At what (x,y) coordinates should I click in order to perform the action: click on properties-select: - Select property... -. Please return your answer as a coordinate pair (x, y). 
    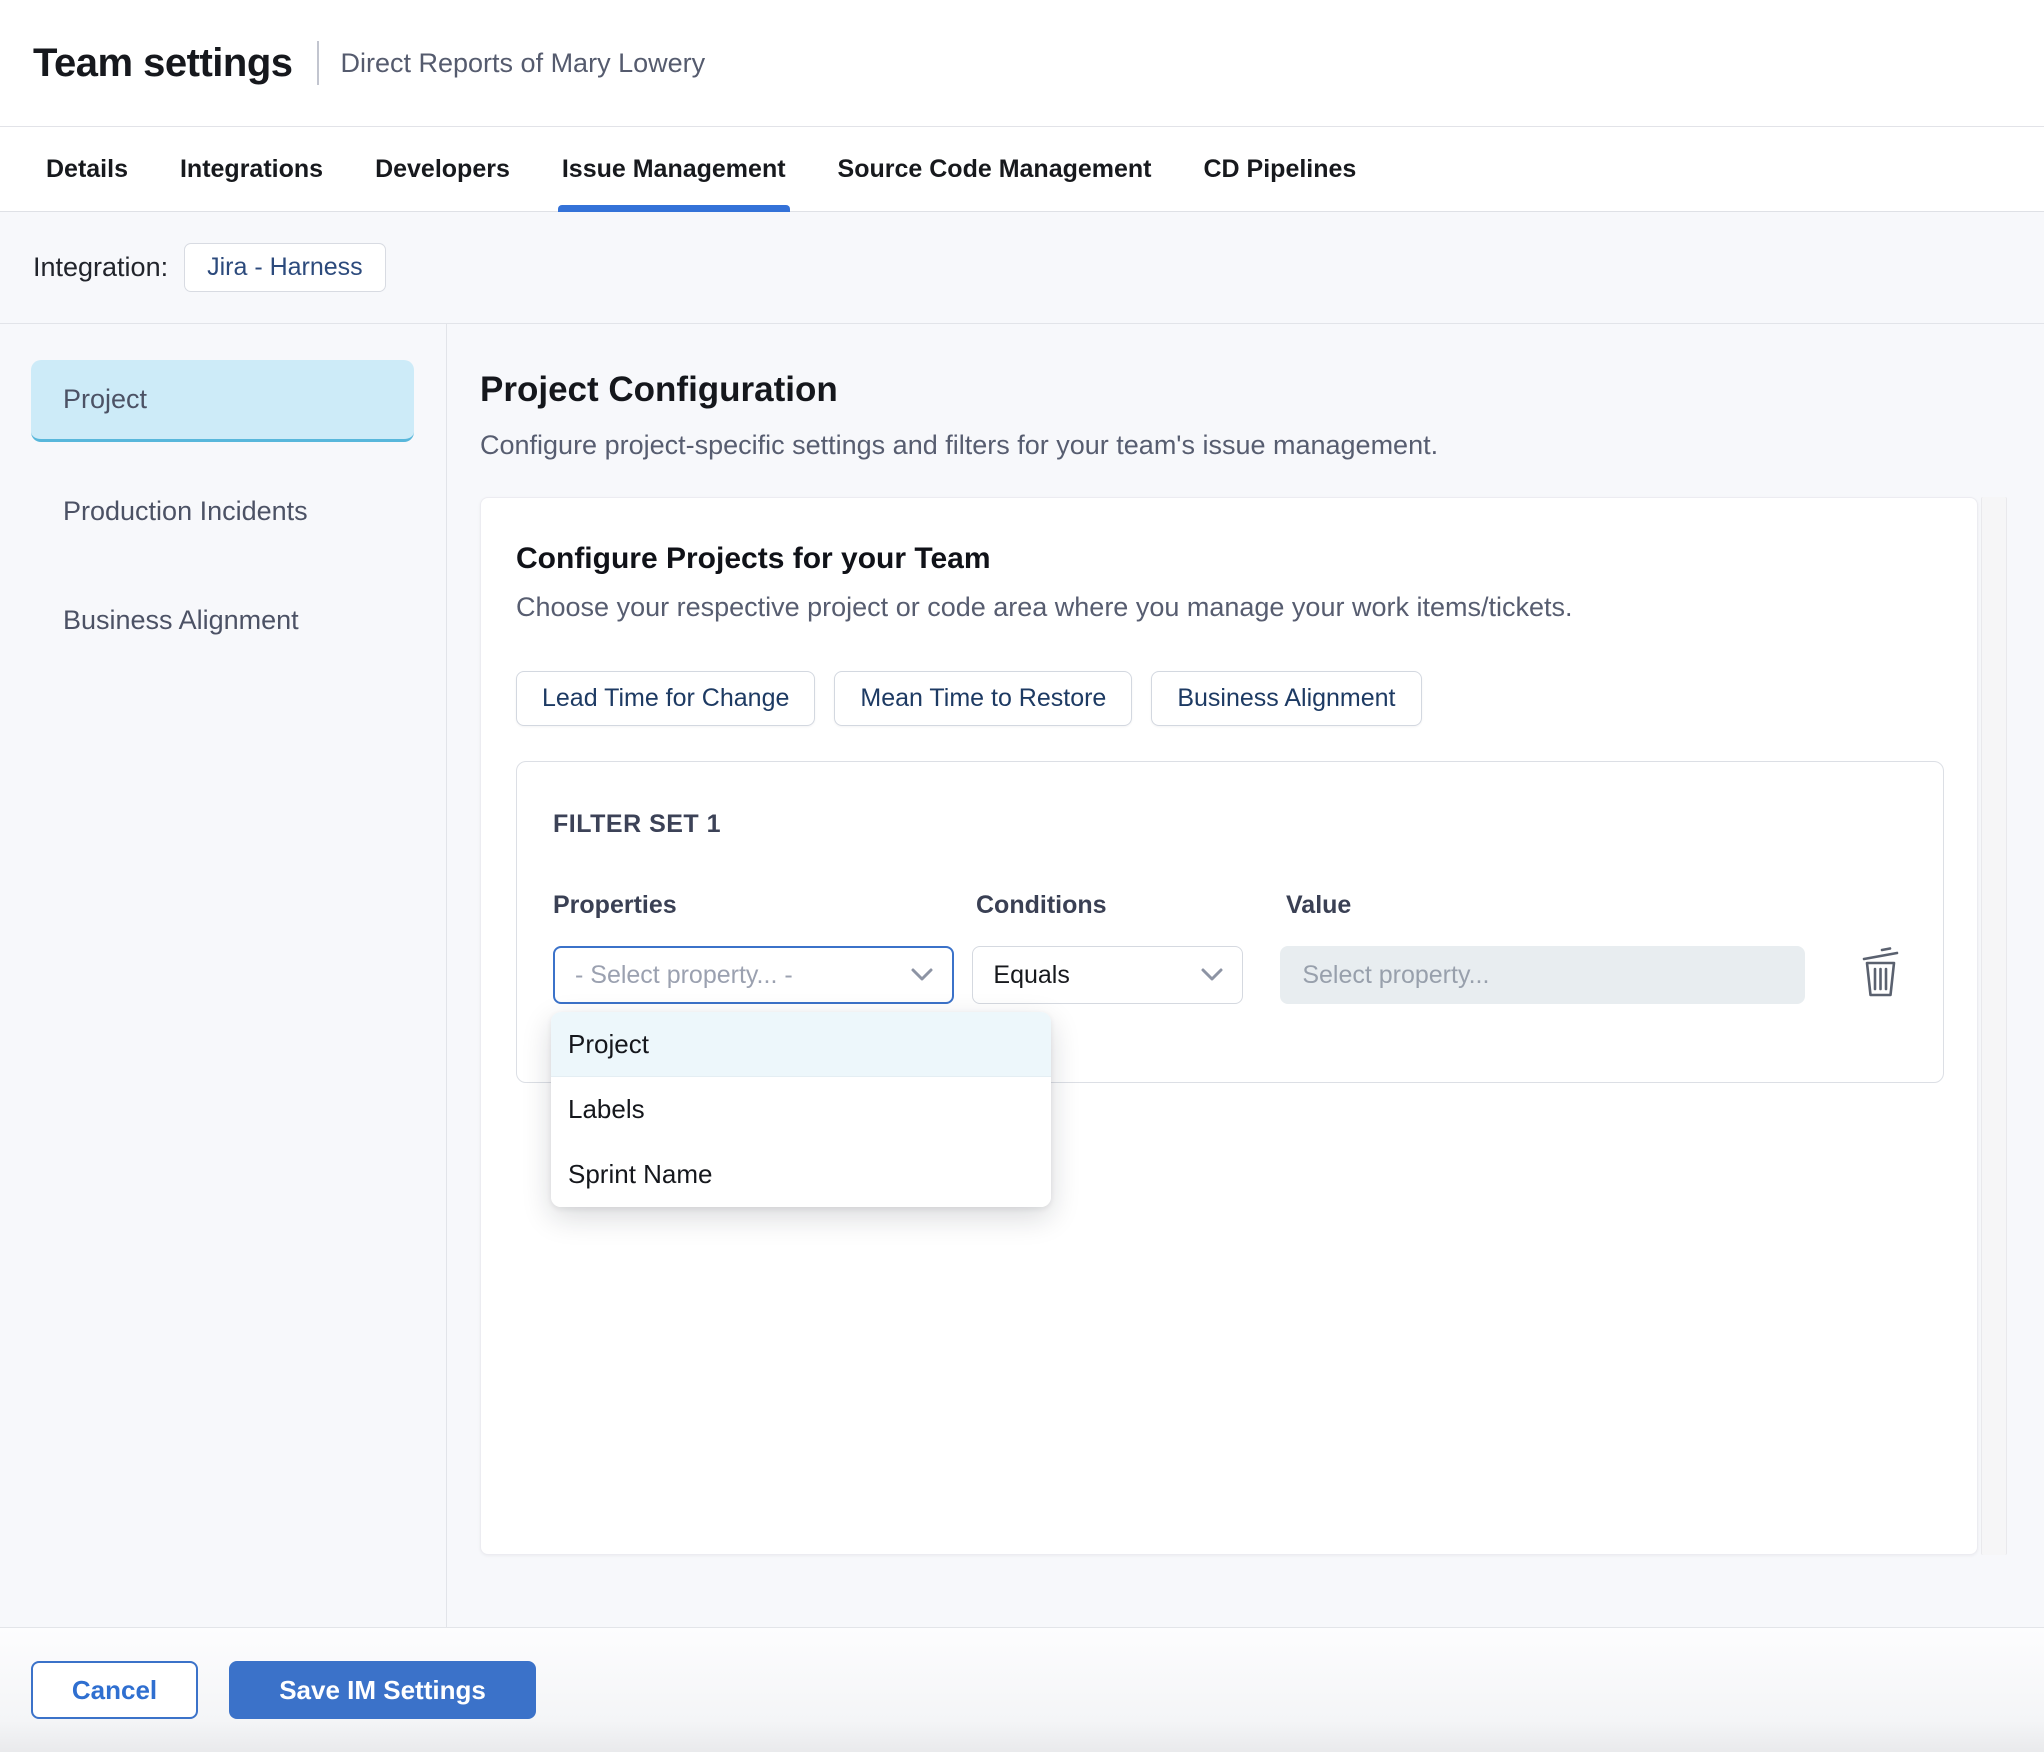
    Looking at the image, I should click on (754, 975).